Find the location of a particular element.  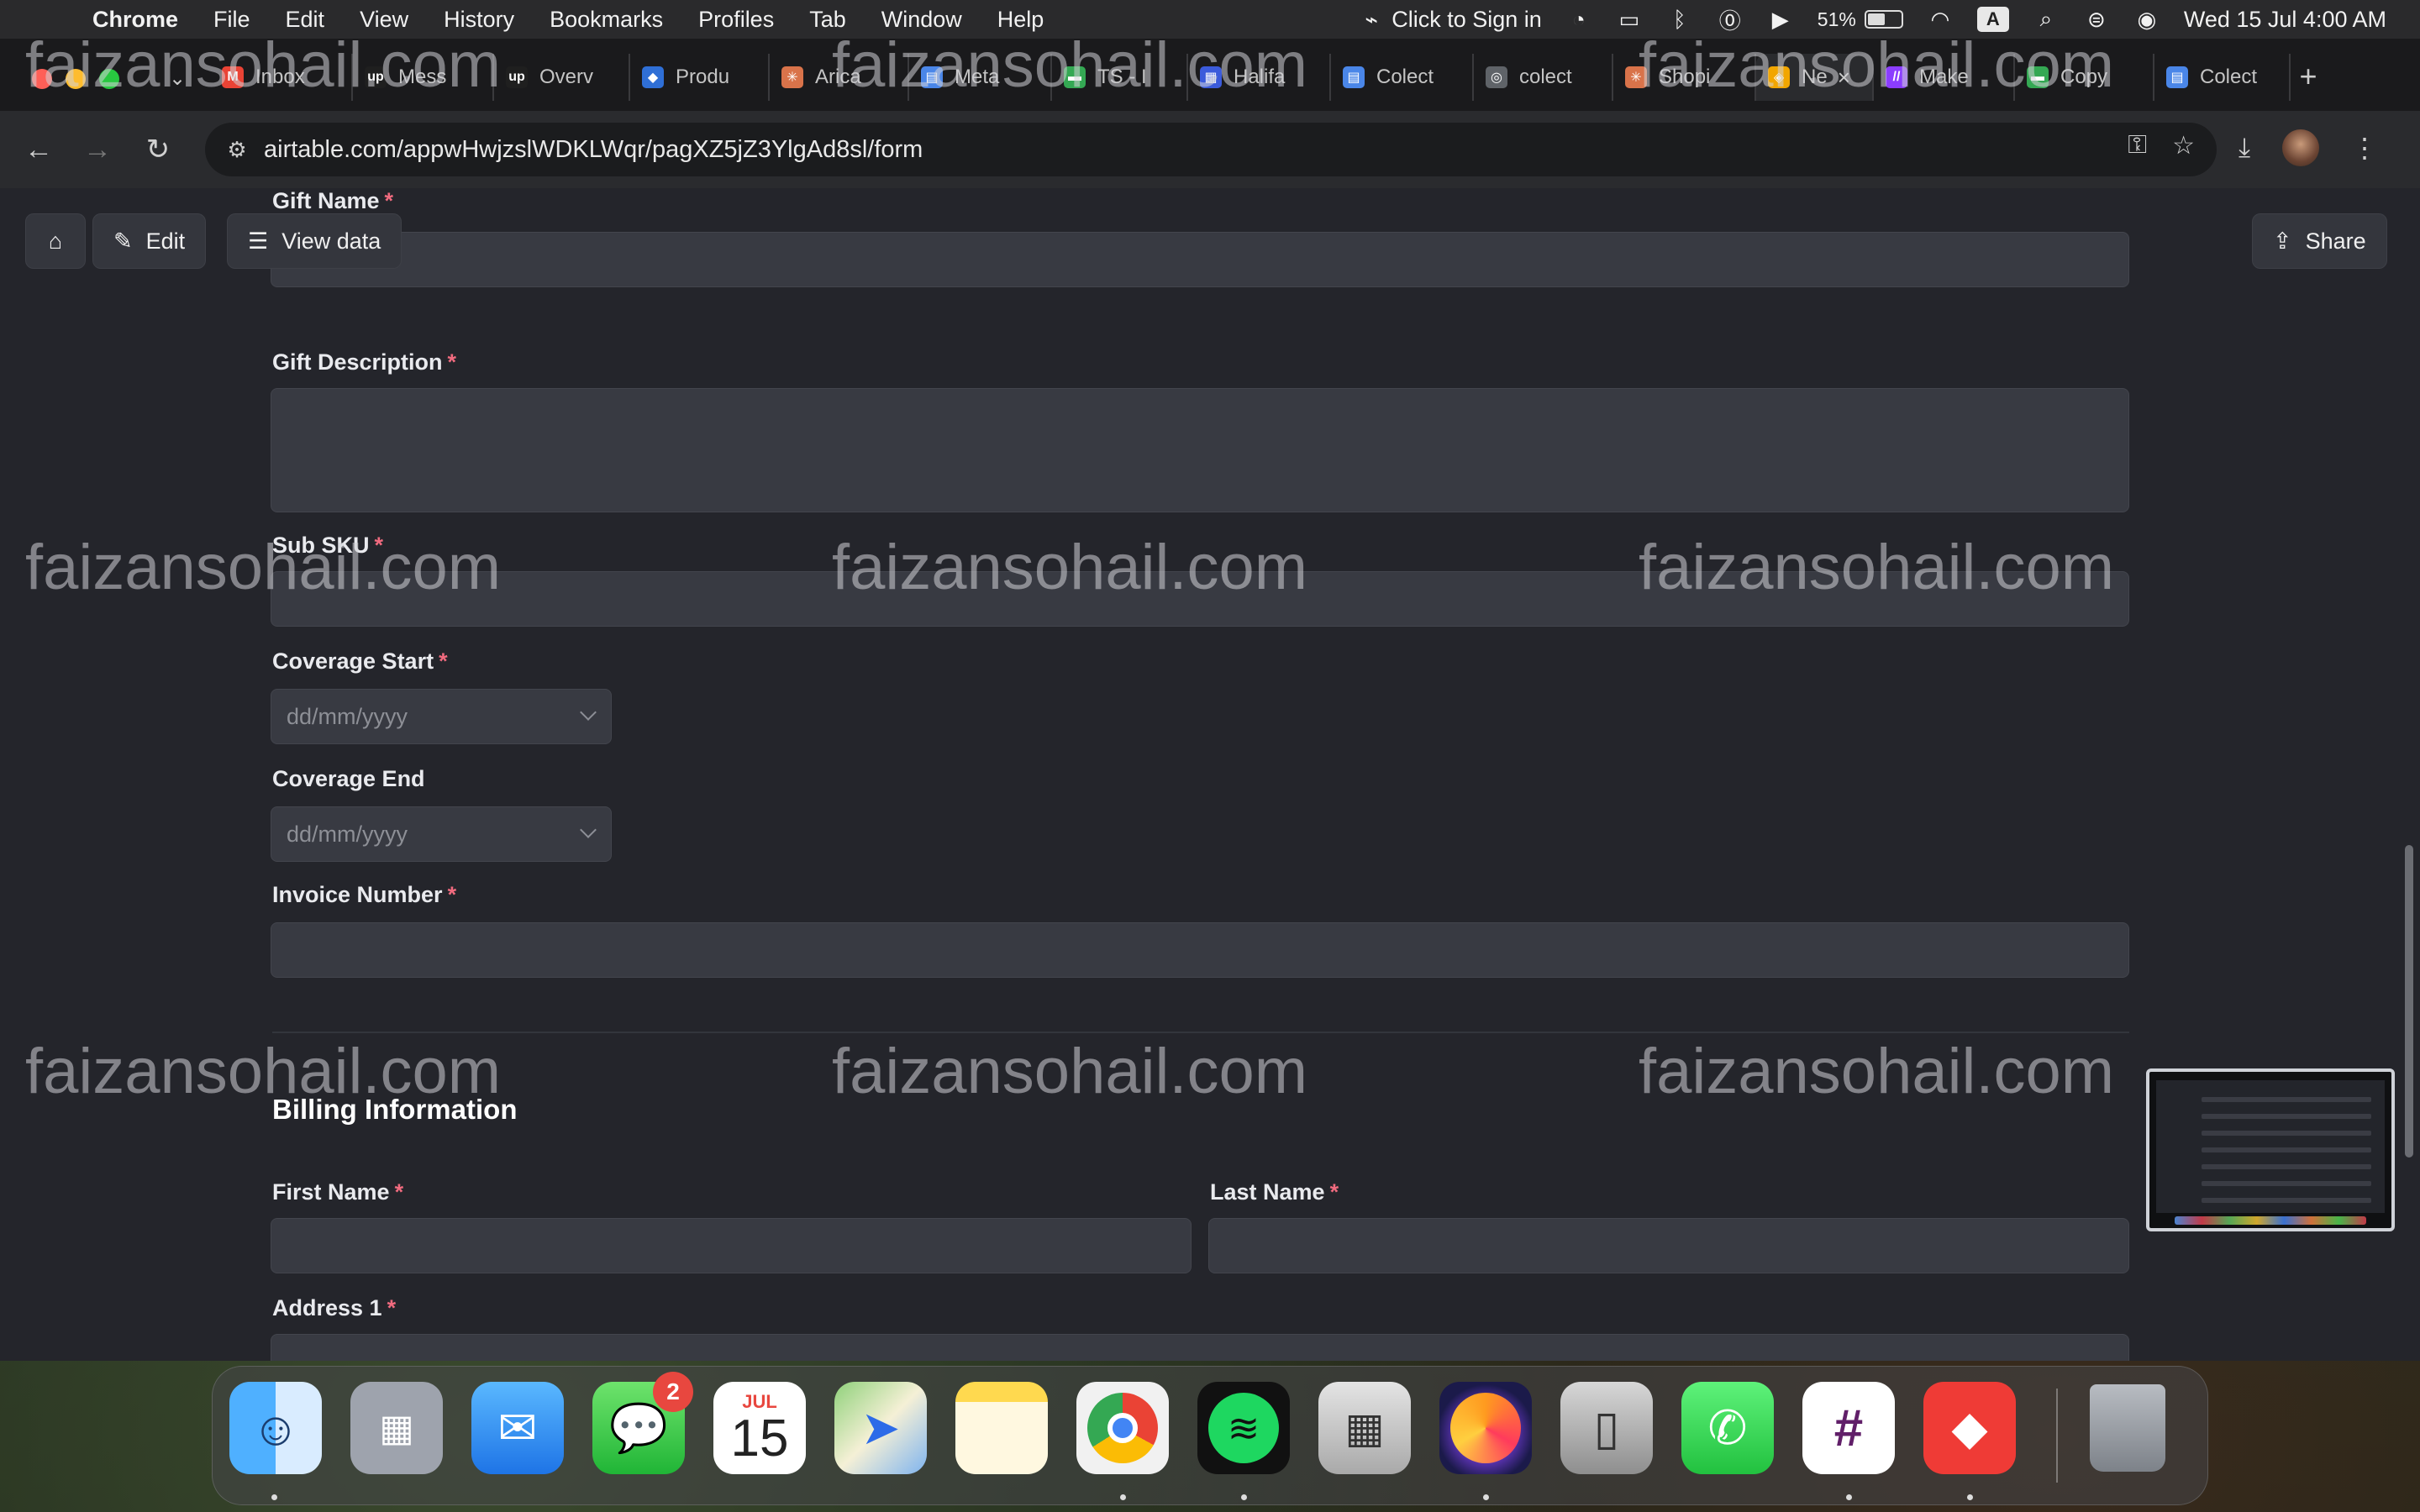

menu-history: History is located at coordinates (479, 20).